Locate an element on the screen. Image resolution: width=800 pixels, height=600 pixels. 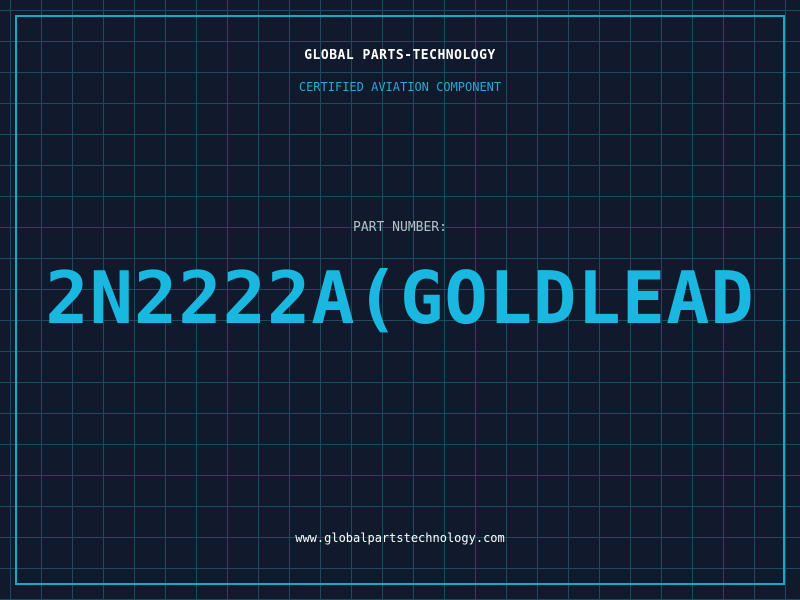
website-url: www.globalpartstechnology.com is located at coordinates (400, 538).